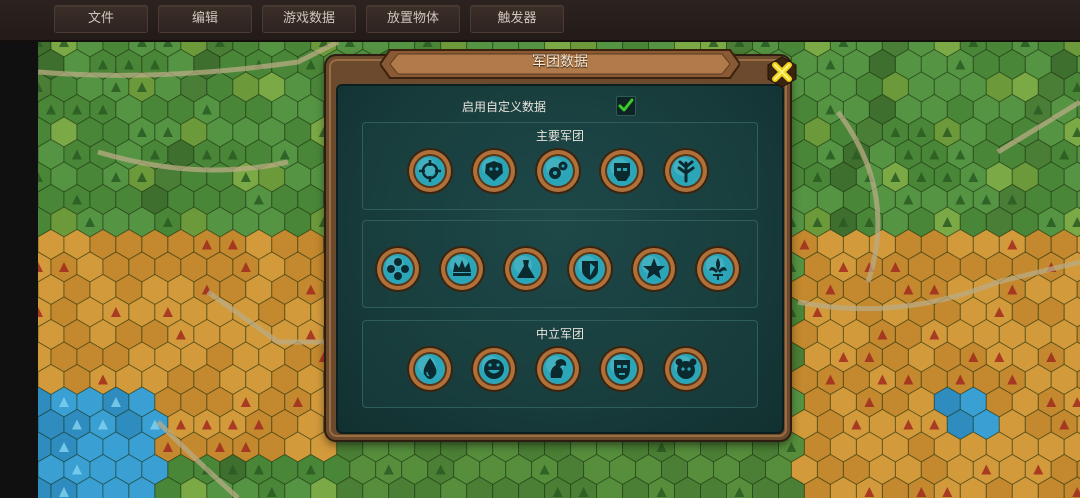  What do you see at coordinates (101, 19) in the screenshot?
I see `menu-file: 文件` at bounding box center [101, 19].